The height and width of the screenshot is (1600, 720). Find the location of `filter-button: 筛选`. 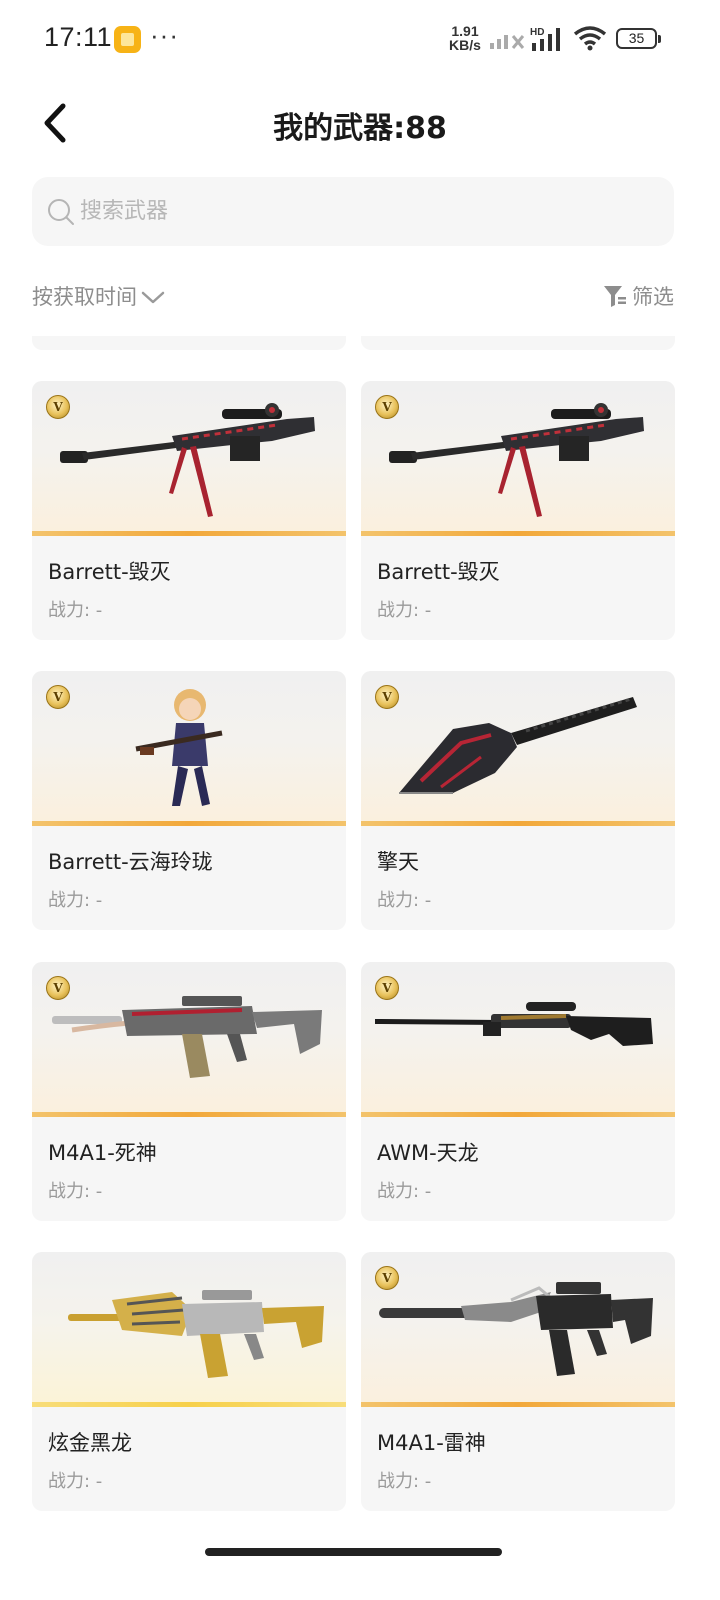

filter-button: 筛选 is located at coordinates (638, 296).